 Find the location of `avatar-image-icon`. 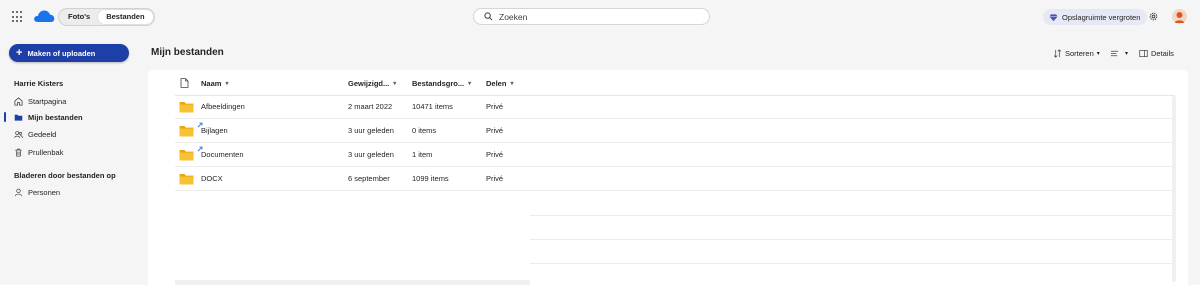

avatar-image-icon is located at coordinates (1179, 16).